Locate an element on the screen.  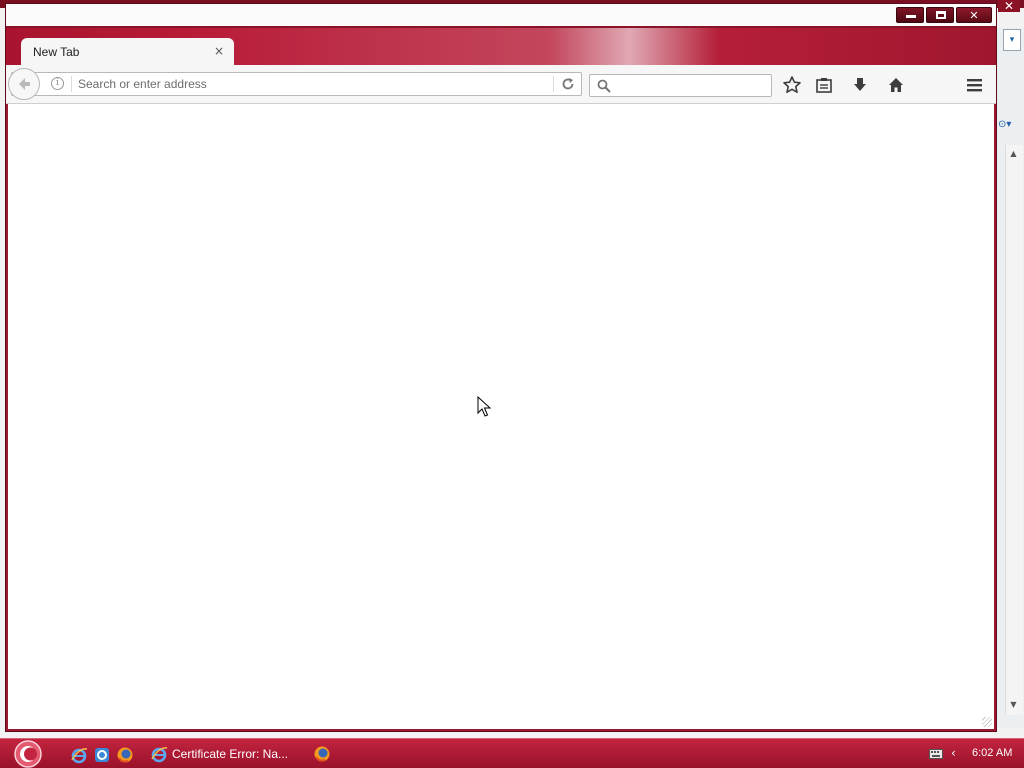
resize-grip-icon is located at coordinates (987, 722).